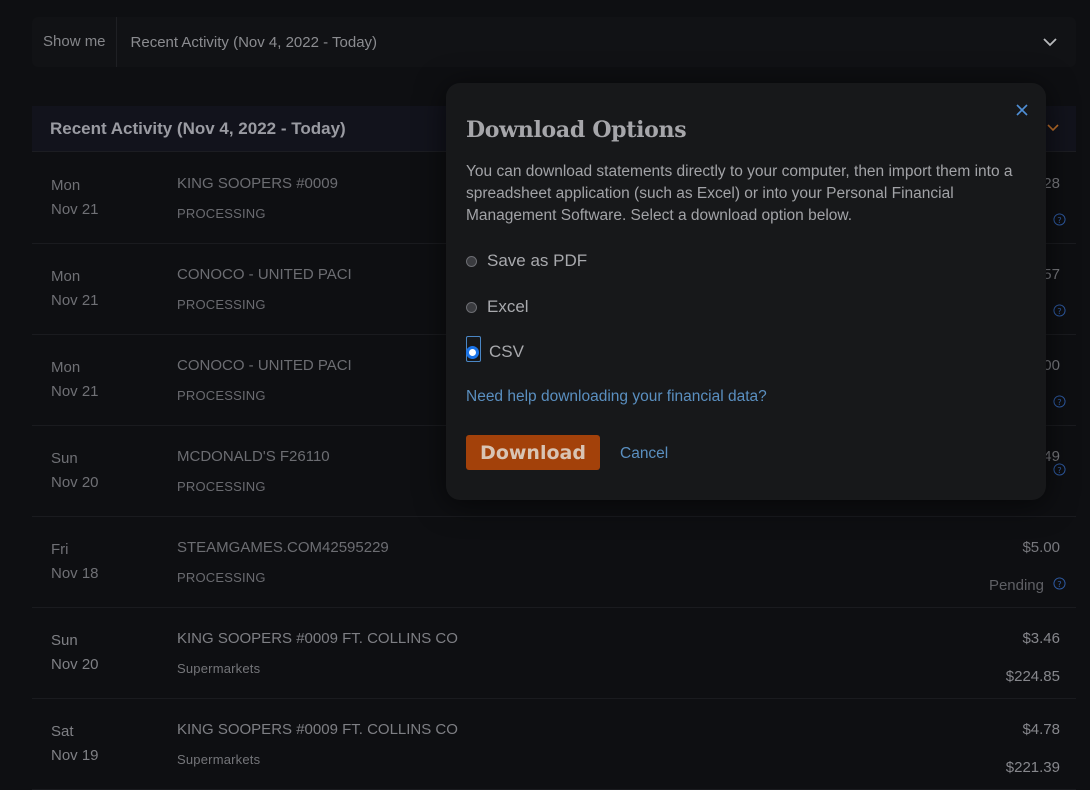 Image resolution: width=1090 pixels, height=790 pixels. I want to click on filter-label: Show me, so click(74, 42).